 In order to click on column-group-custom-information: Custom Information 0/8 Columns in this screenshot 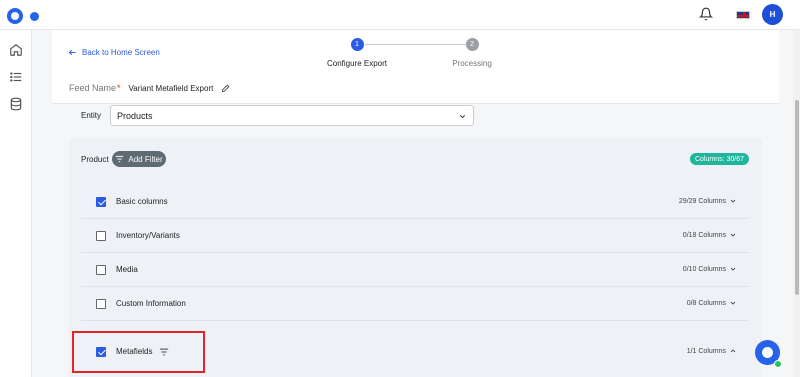, I will do `click(415, 304)`.